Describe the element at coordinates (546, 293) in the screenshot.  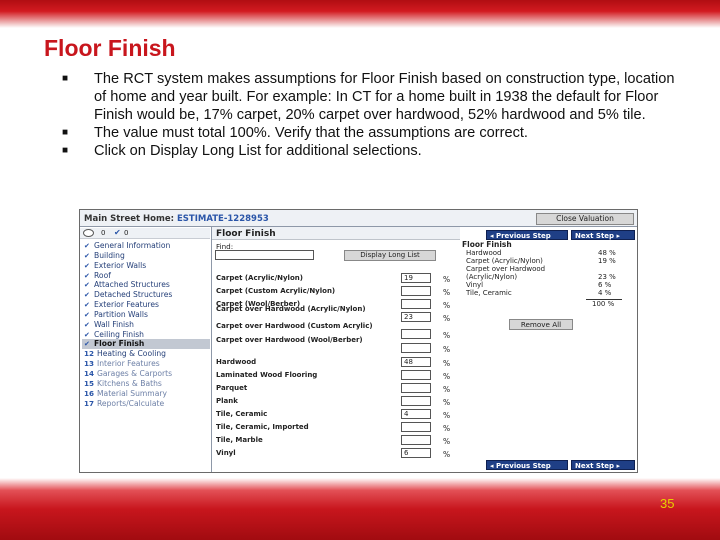
I see `summary-row: Tile, Ceramic 4 %` at that location.